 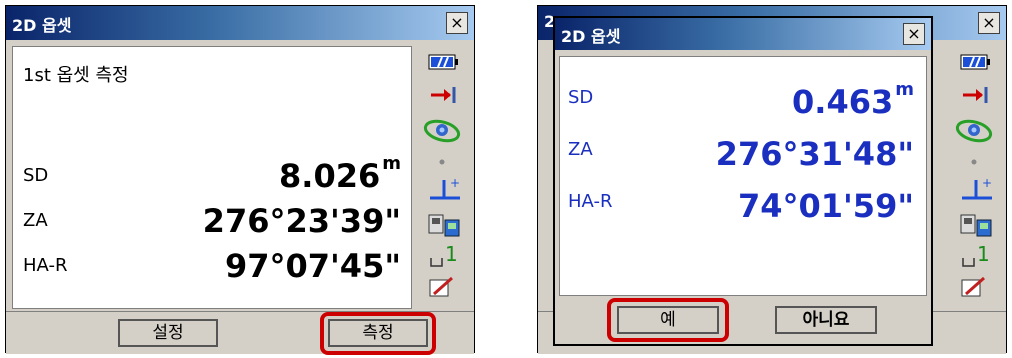 What do you see at coordinates (826, 320) in the screenshot?
I see `no-button: 아니요` at bounding box center [826, 320].